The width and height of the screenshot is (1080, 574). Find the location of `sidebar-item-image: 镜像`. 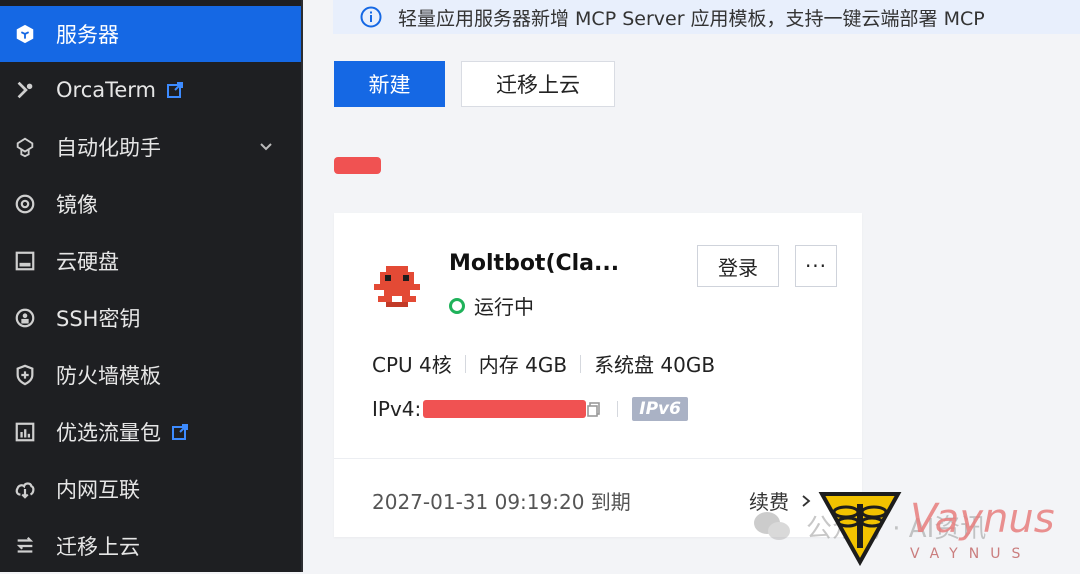

sidebar-item-image: 镜像 is located at coordinates (150, 204).